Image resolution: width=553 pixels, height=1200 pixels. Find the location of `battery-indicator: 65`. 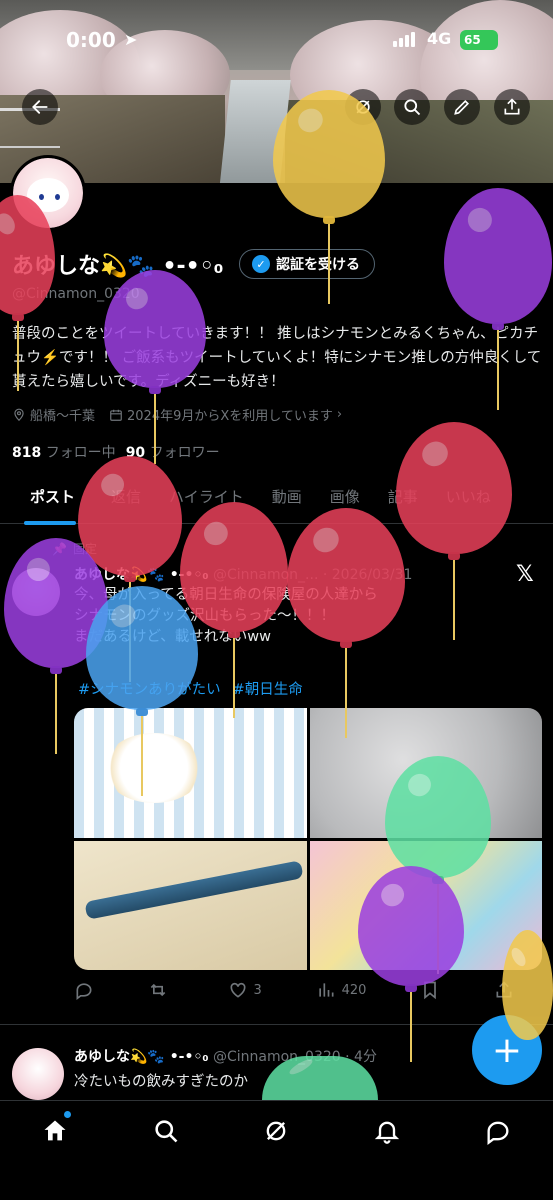

battery-indicator: 65 is located at coordinates (479, 40).